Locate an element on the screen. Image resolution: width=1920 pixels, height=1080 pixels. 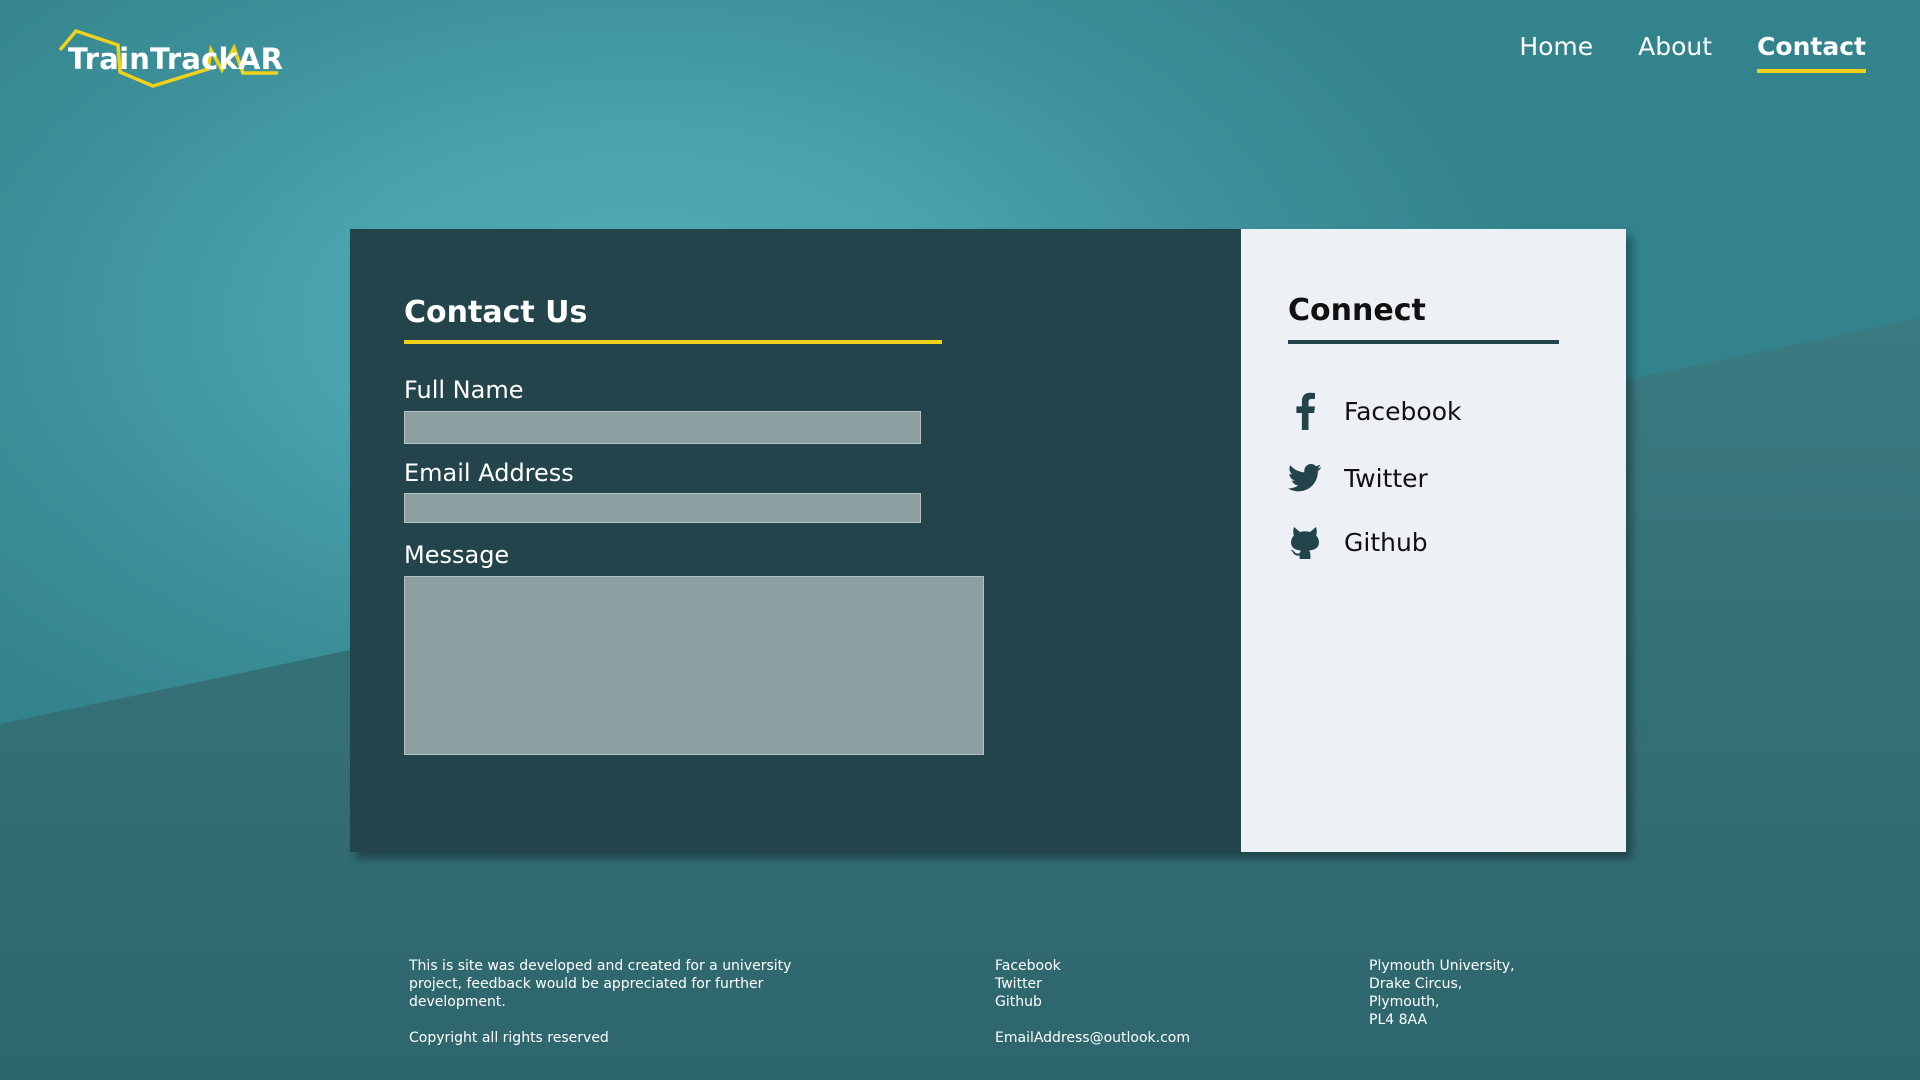
footer-address-line: Drake Circus, is located at coordinates (1416, 984).